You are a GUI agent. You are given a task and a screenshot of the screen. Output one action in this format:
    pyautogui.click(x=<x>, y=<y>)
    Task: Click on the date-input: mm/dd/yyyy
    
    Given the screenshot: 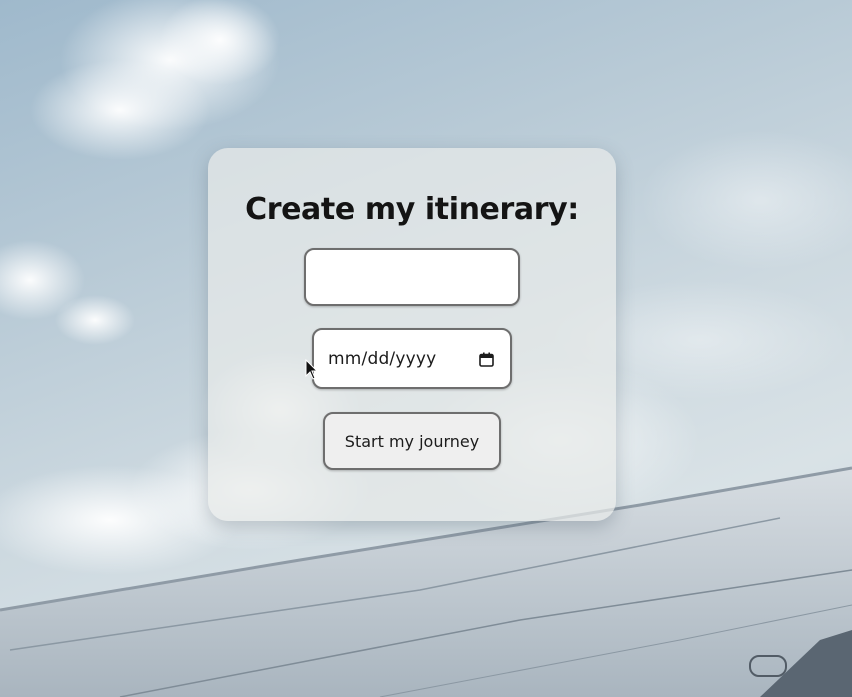 What is the action you would take?
    pyautogui.click(x=412, y=358)
    